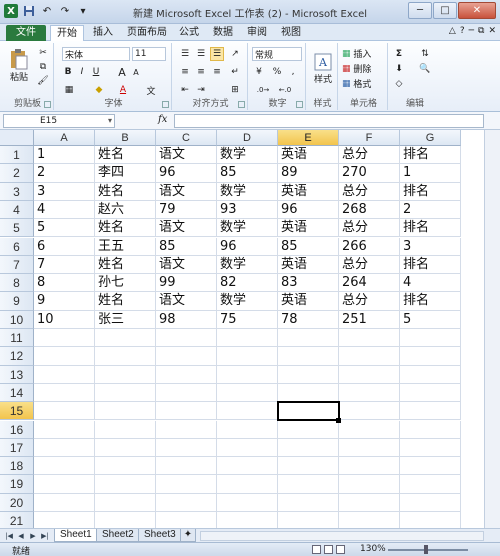 This screenshot has height=556, width=500. What do you see at coordinates (338, 420) in the screenshot?
I see `fill-handle` at bounding box center [338, 420].